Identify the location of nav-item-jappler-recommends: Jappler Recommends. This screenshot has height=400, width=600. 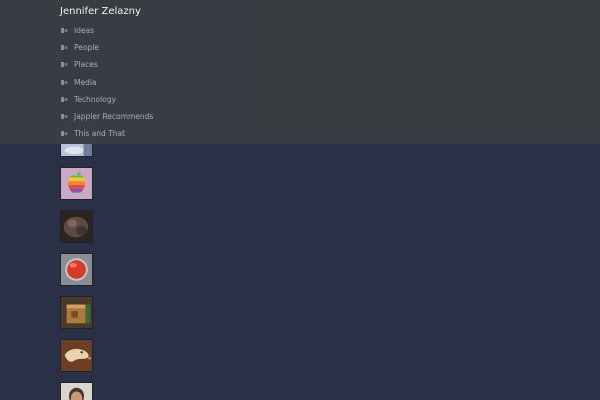
(106, 116).